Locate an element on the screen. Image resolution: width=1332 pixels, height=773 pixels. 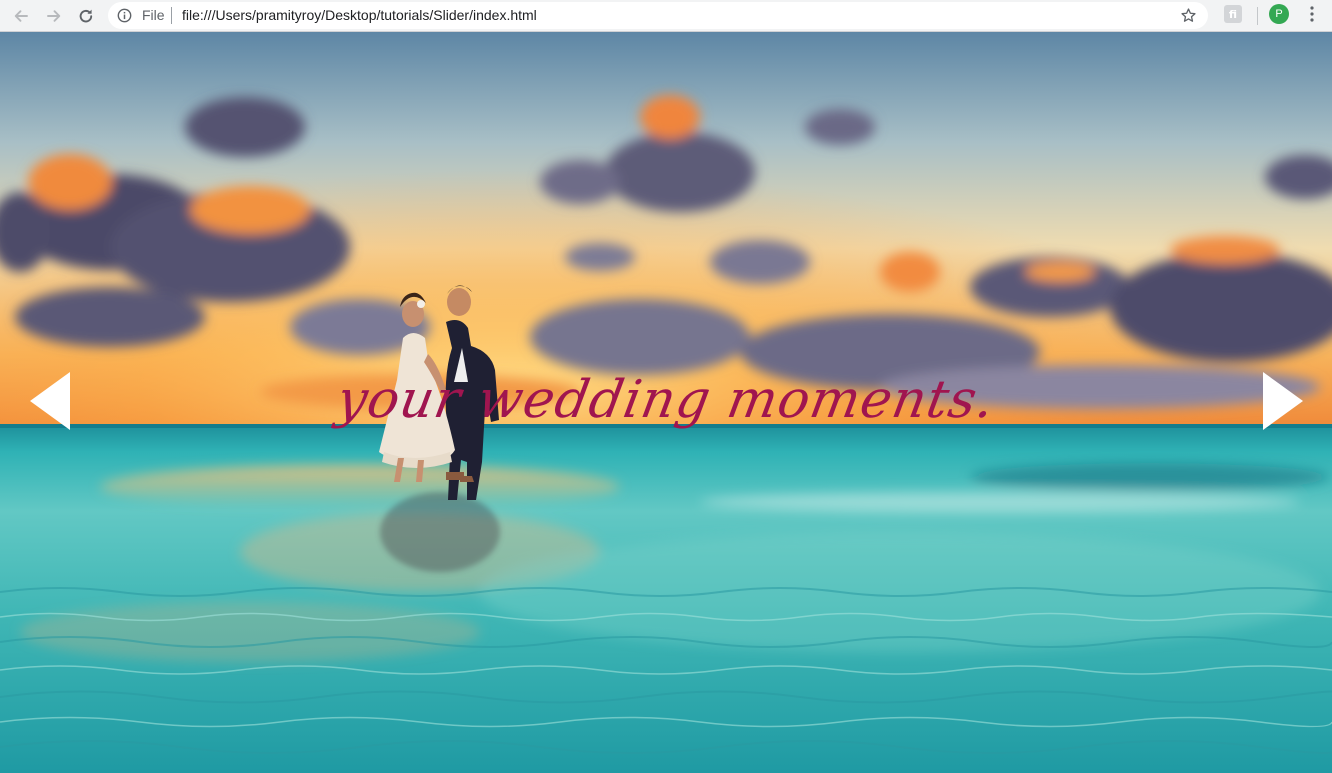
slide-caption: your wedding moments. is located at coordinates (666, 400).